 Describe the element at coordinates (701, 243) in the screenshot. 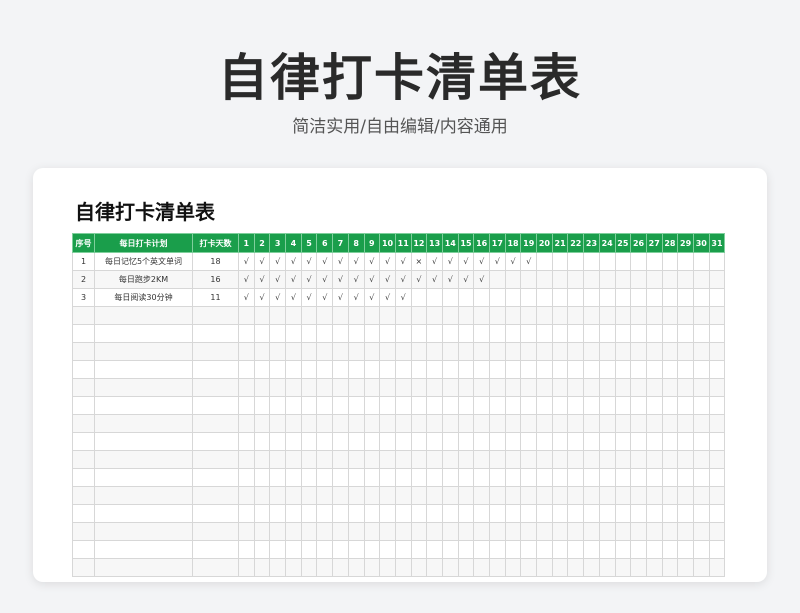

I see `header-day: 30` at that location.